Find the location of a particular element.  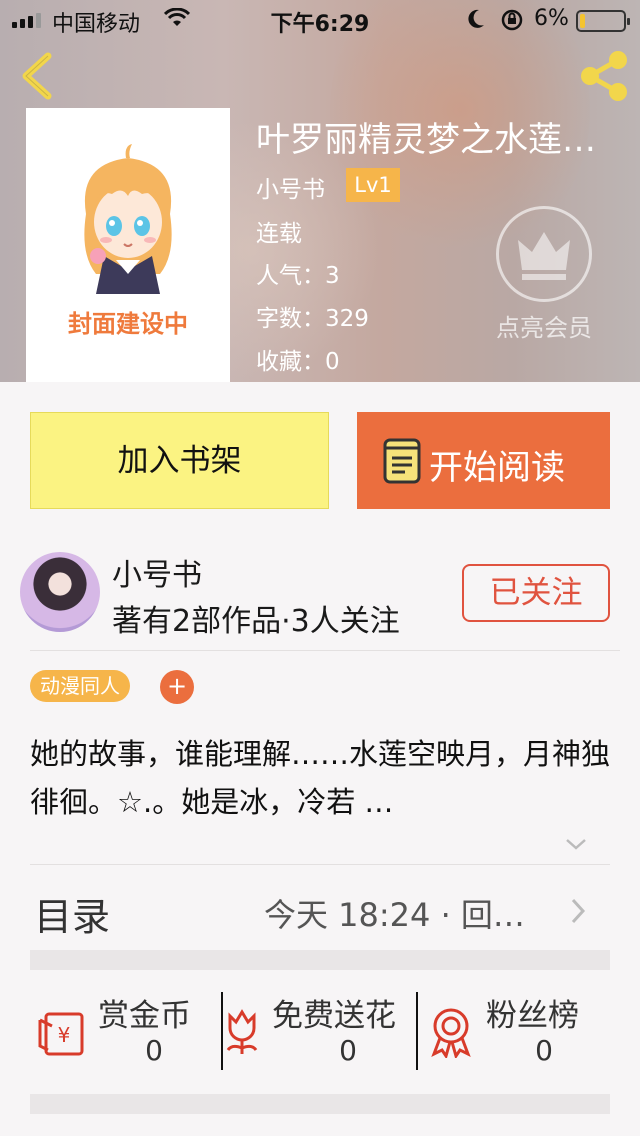

word-count-stat: 字数：329 is located at coordinates (312, 316).